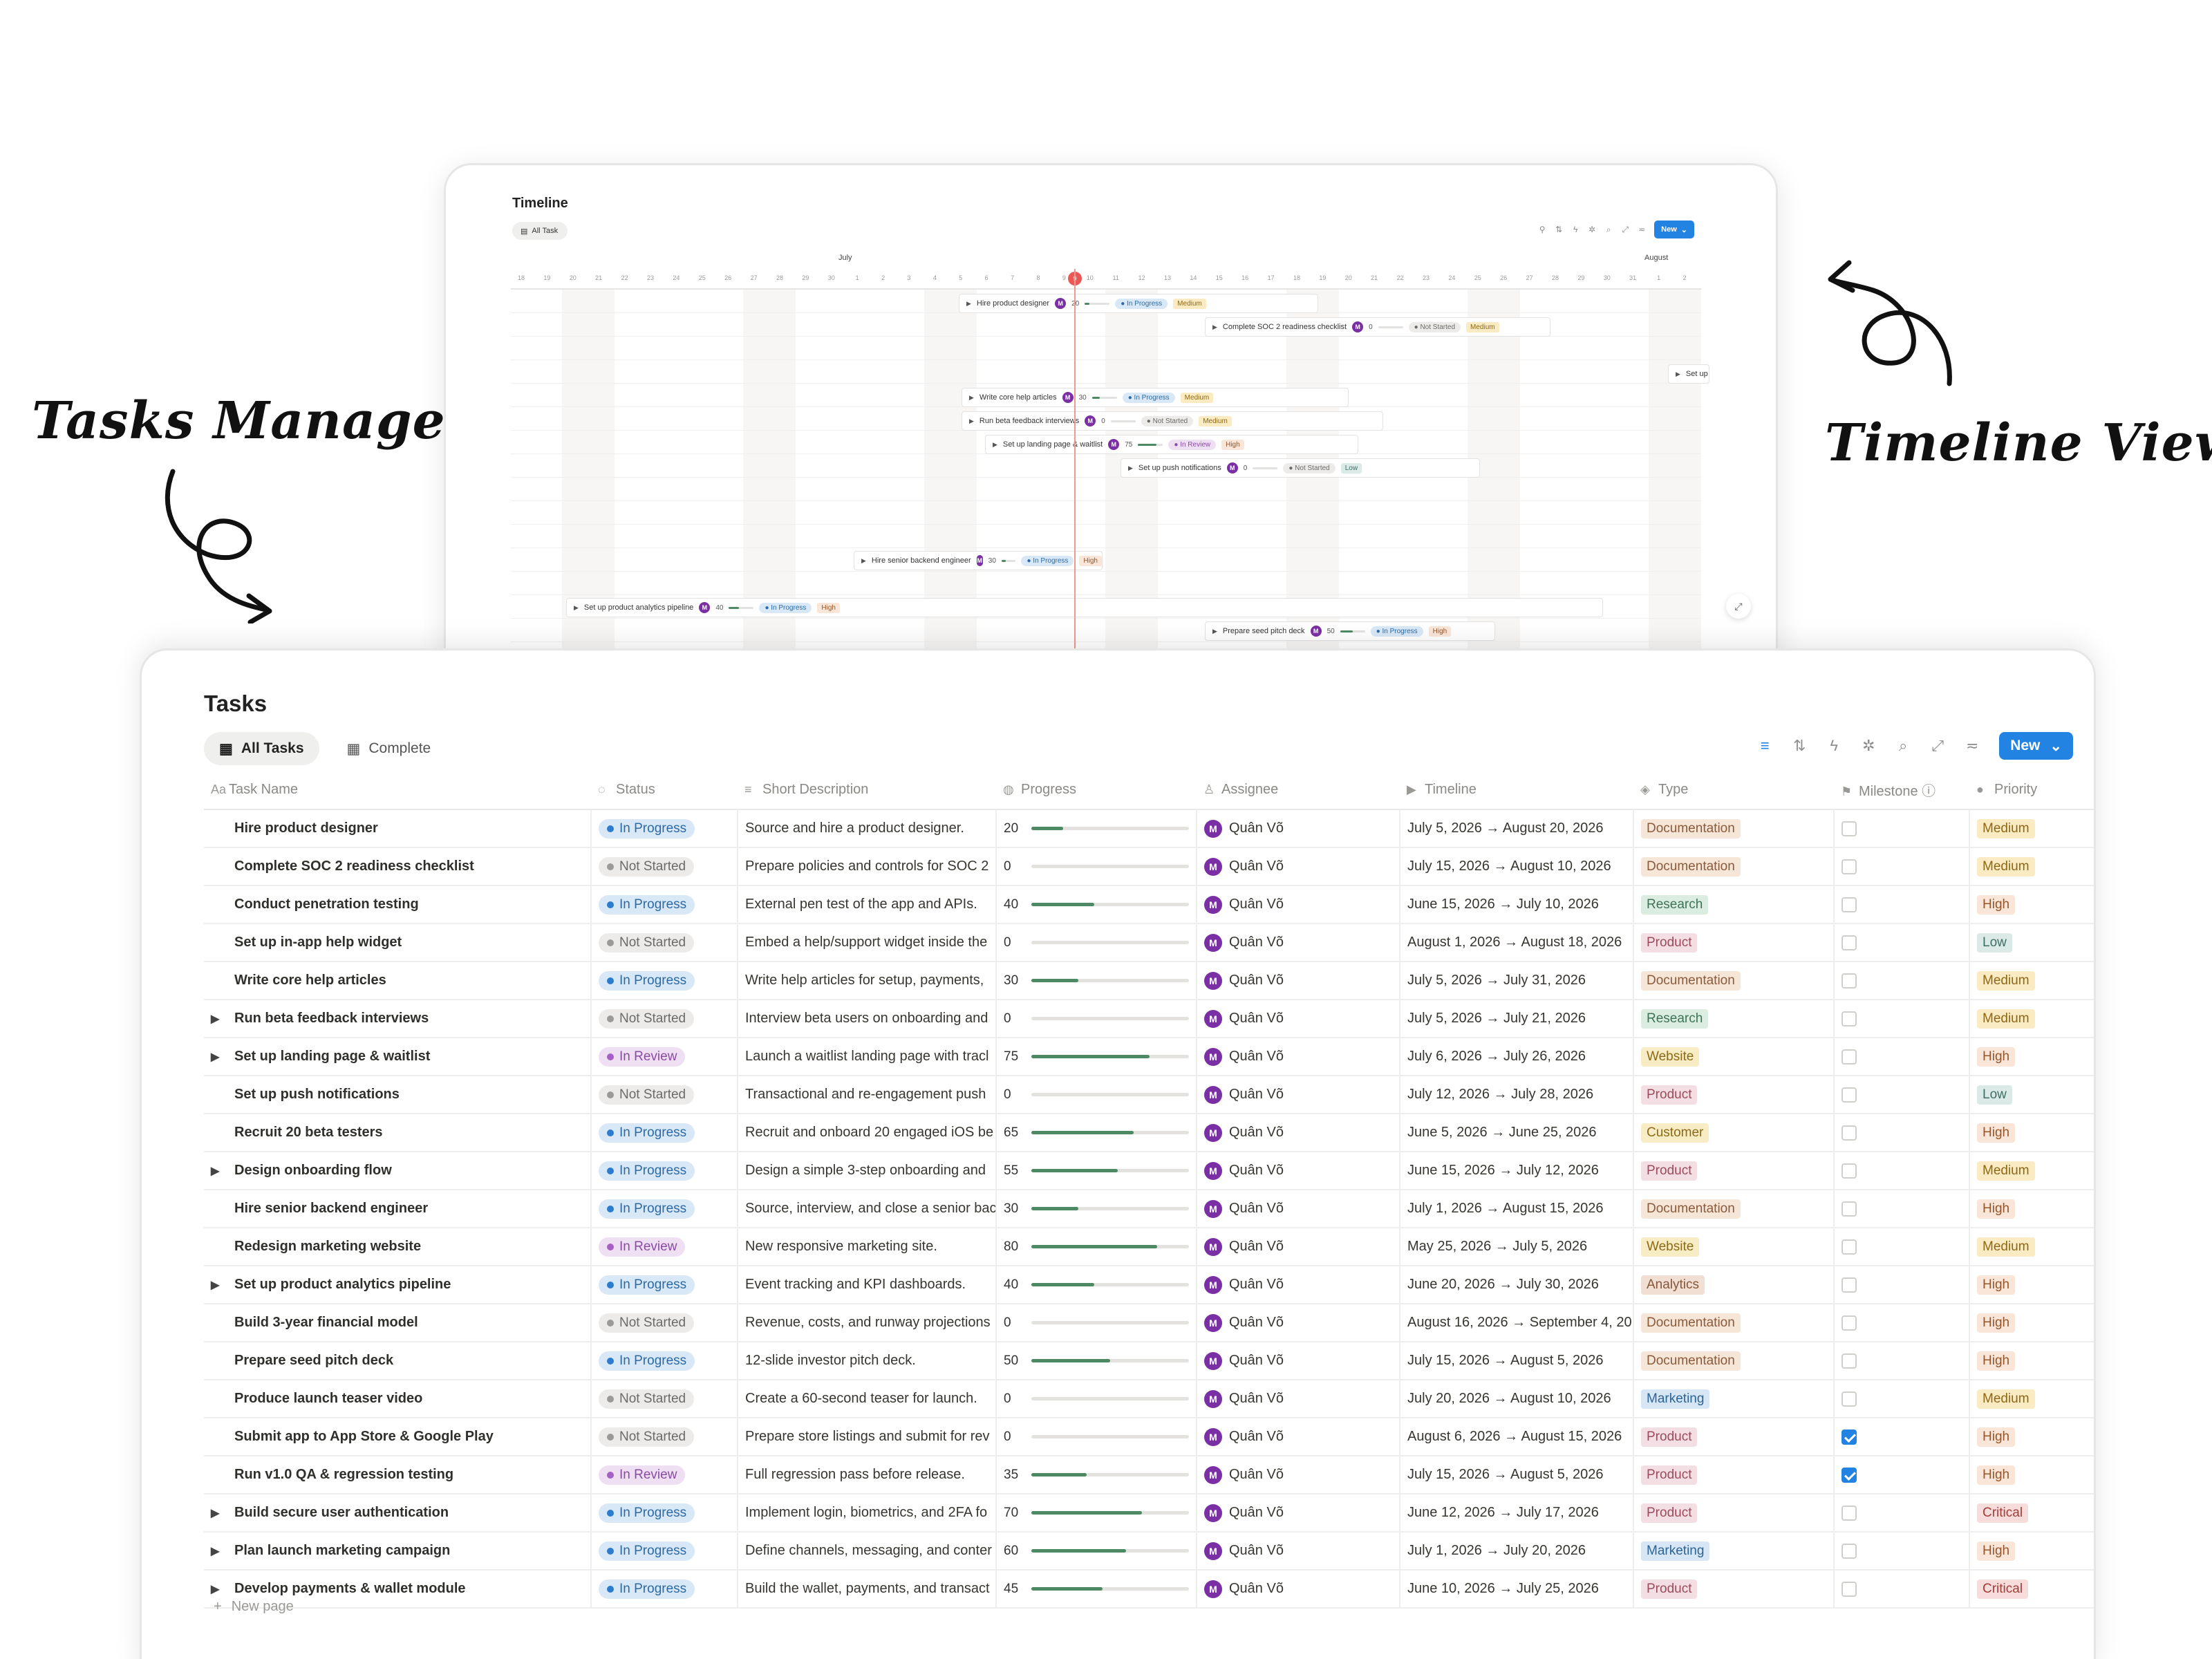 The width and height of the screenshot is (2212, 1659). Describe the element at coordinates (664, 791) in the screenshot. I see `column-header-status: ◌ Status` at that location.